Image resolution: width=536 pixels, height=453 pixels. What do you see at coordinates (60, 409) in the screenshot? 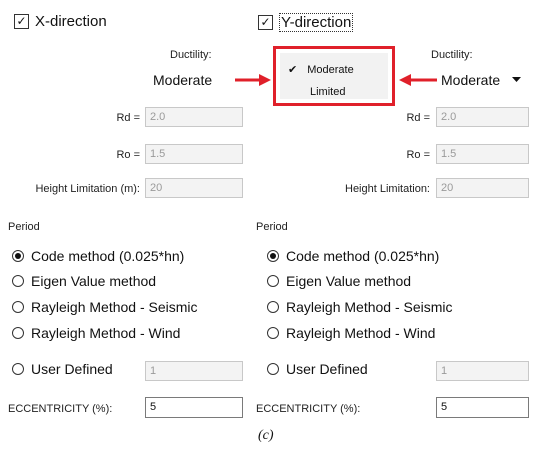
I see `x-eccentricity-label: ECCENTRICITY (%):` at bounding box center [60, 409].